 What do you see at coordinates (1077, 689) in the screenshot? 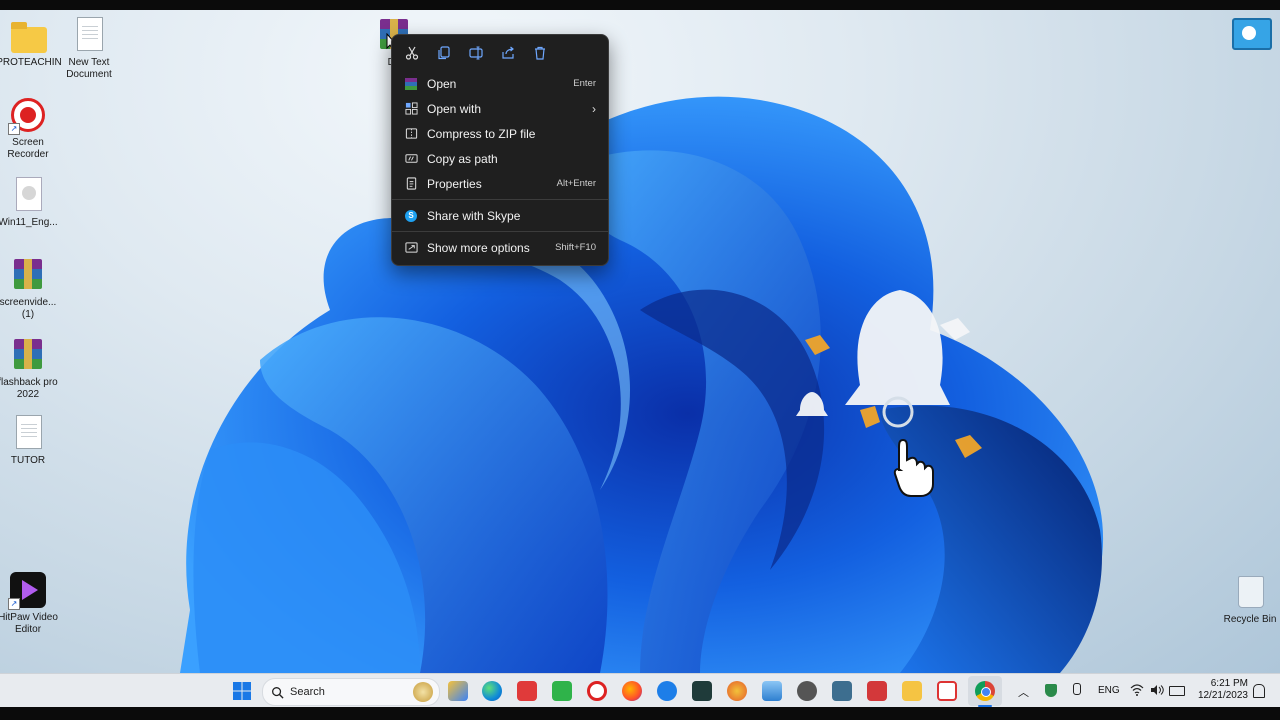
I see `microphone-icon` at bounding box center [1077, 689].